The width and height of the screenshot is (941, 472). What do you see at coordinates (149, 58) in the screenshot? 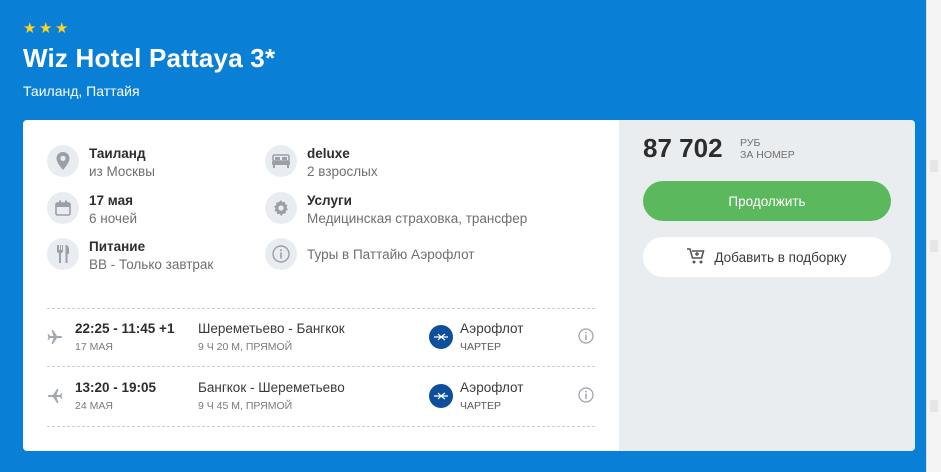
I see `hotel-title: Wiz Hotel Pattaya 3*` at bounding box center [149, 58].